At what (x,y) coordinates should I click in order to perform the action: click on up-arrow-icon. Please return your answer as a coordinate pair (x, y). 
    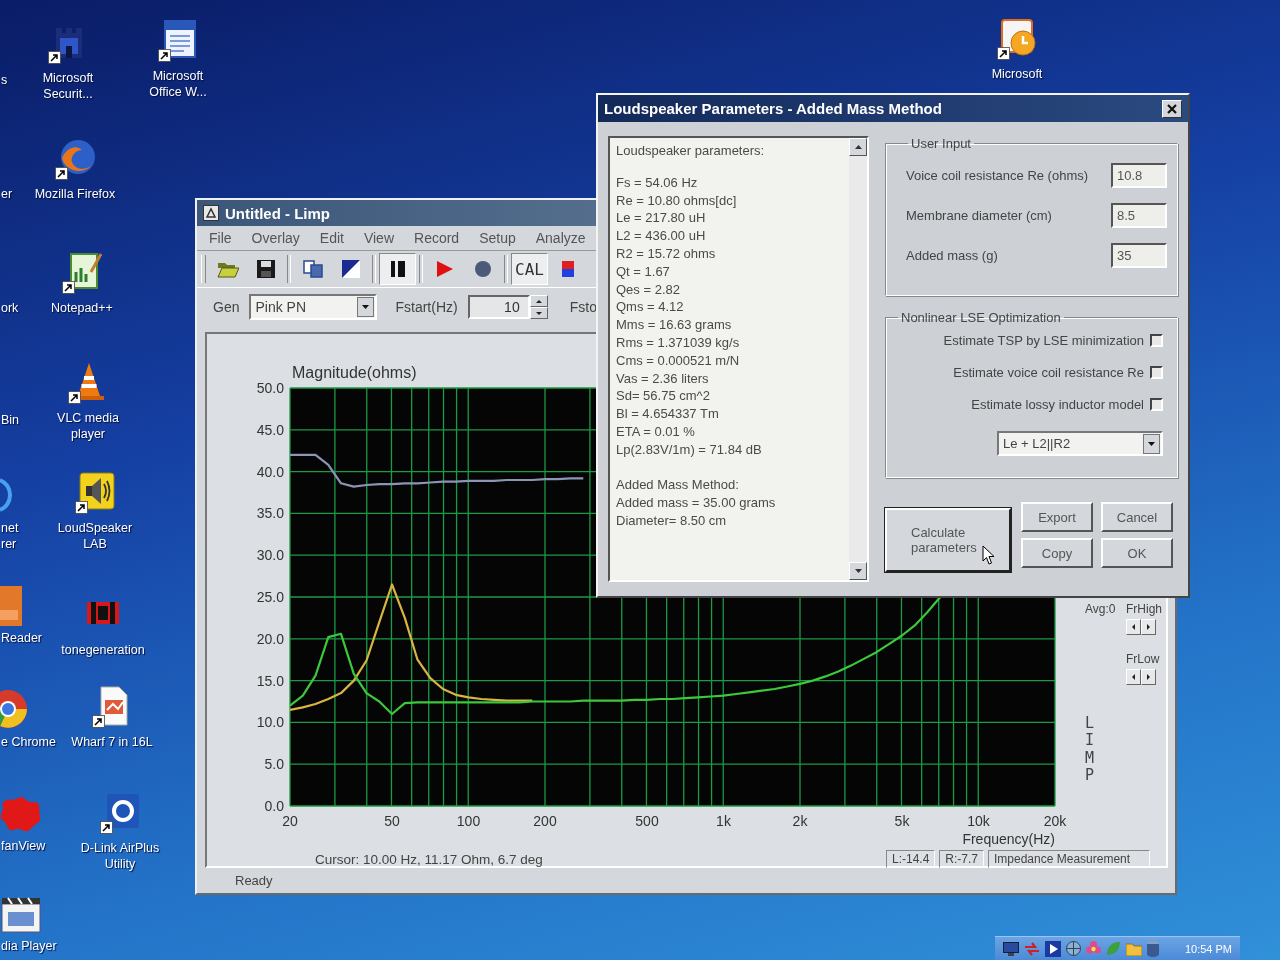
    Looking at the image, I should click on (538, 301).